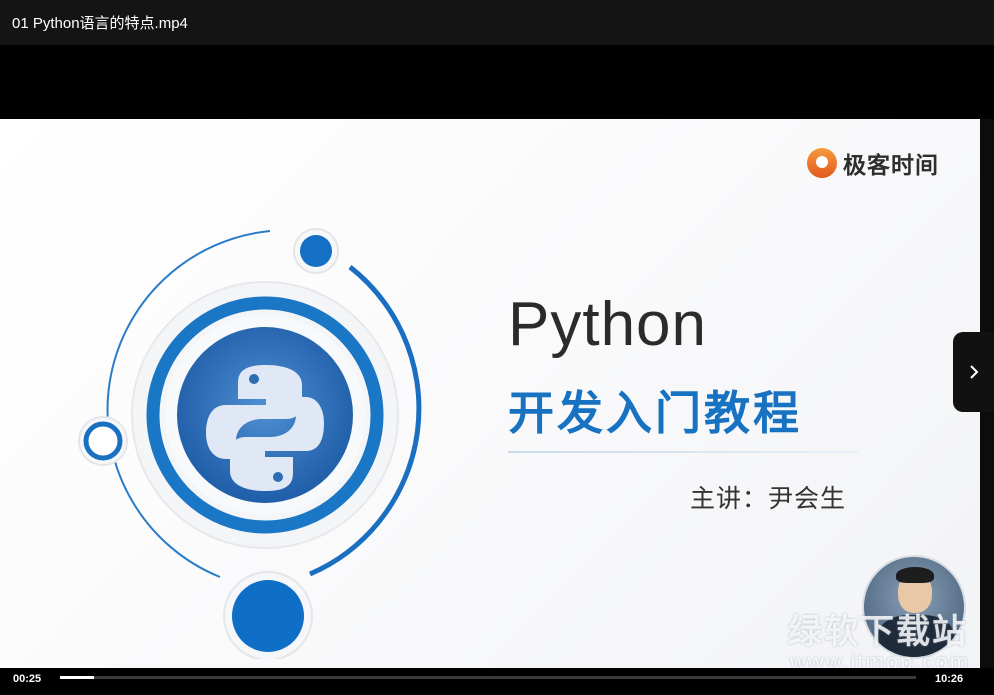 The height and width of the screenshot is (695, 994). Describe the element at coordinates (949, 679) in the screenshot. I see `duration-time: 10:26` at that location.